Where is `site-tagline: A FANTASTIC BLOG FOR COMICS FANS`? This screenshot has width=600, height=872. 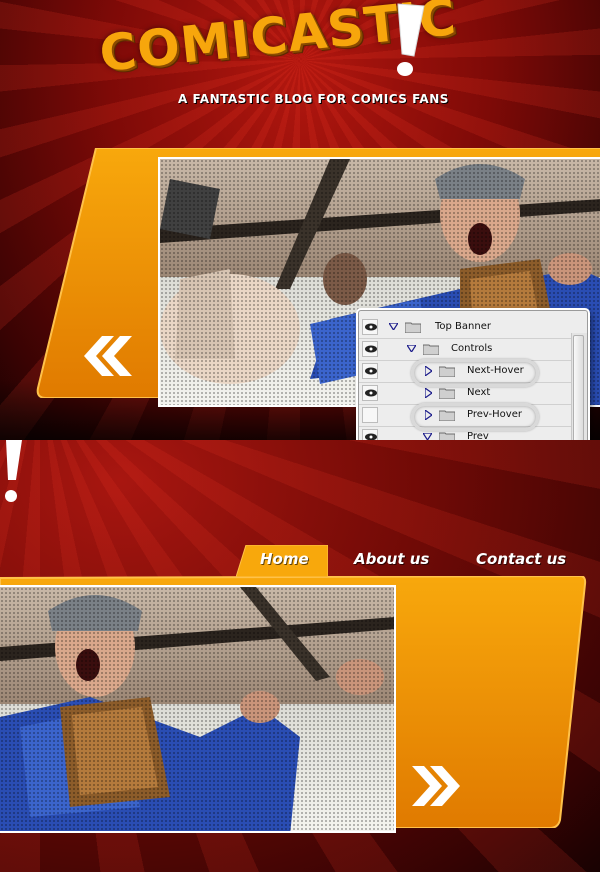
site-tagline: A FANTASTIC BLOG FOR COMICS FANS is located at coordinates (313, 99).